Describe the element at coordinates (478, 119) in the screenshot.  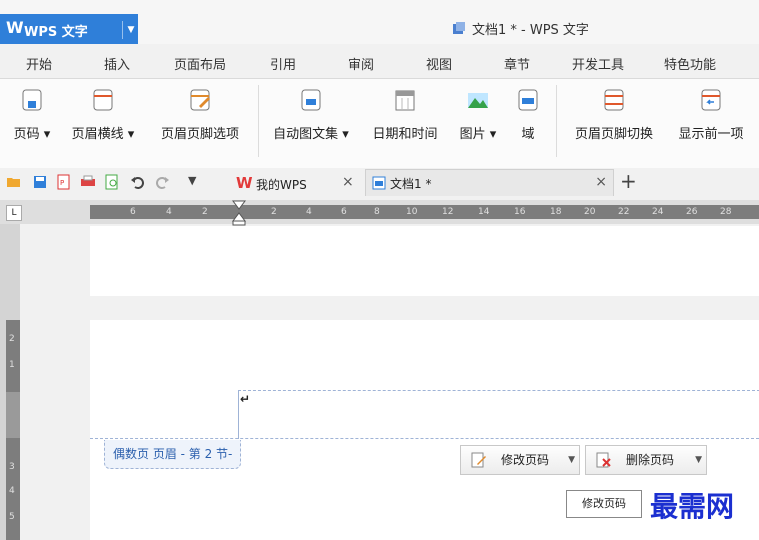
I see `picture-button: 图片 ▾` at that location.